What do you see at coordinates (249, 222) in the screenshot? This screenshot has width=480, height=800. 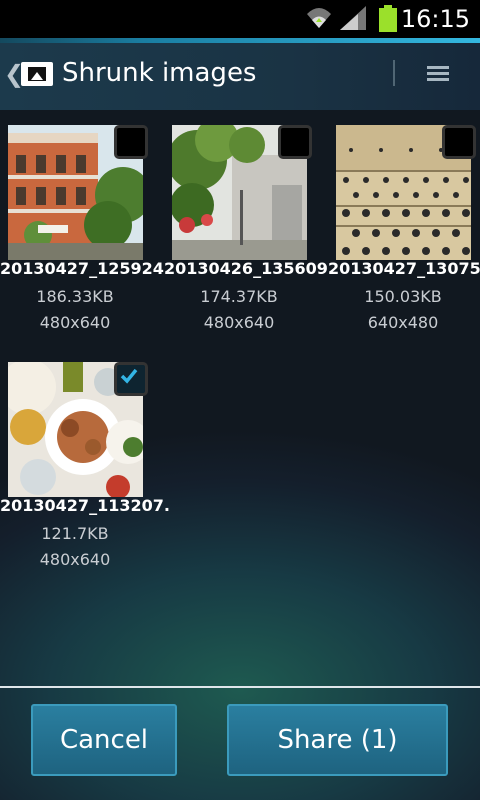 I see `image-tile: 20130426_135609. 174.37KB 480x640` at bounding box center [249, 222].